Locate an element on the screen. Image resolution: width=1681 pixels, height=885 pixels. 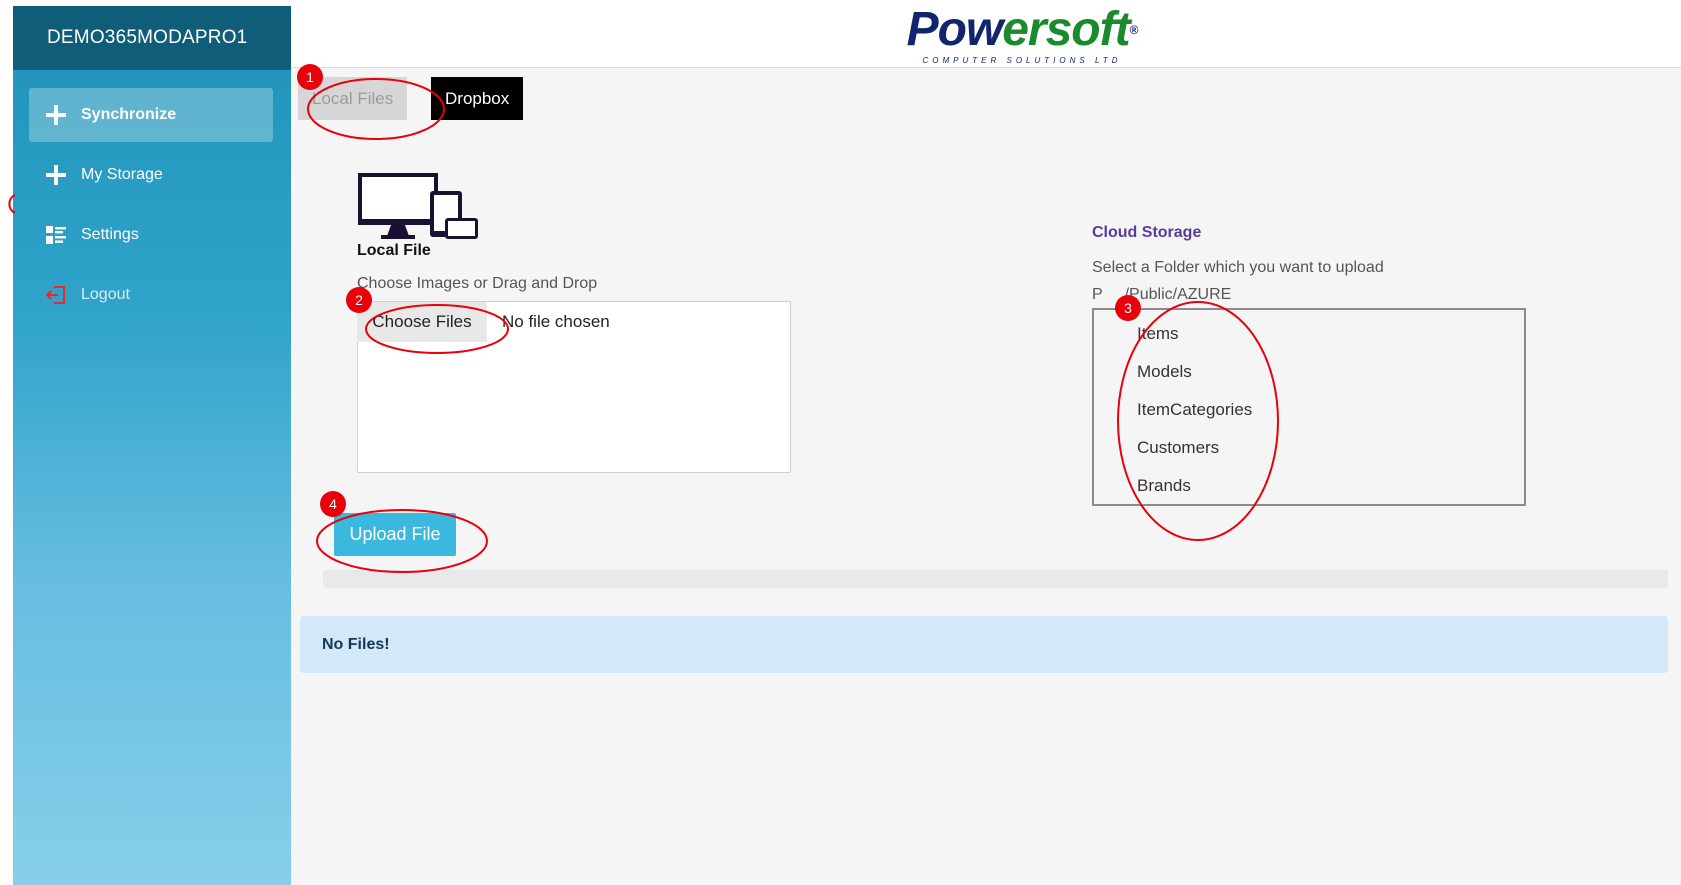
annotation-badge-2: 2 is located at coordinates (359, 300).